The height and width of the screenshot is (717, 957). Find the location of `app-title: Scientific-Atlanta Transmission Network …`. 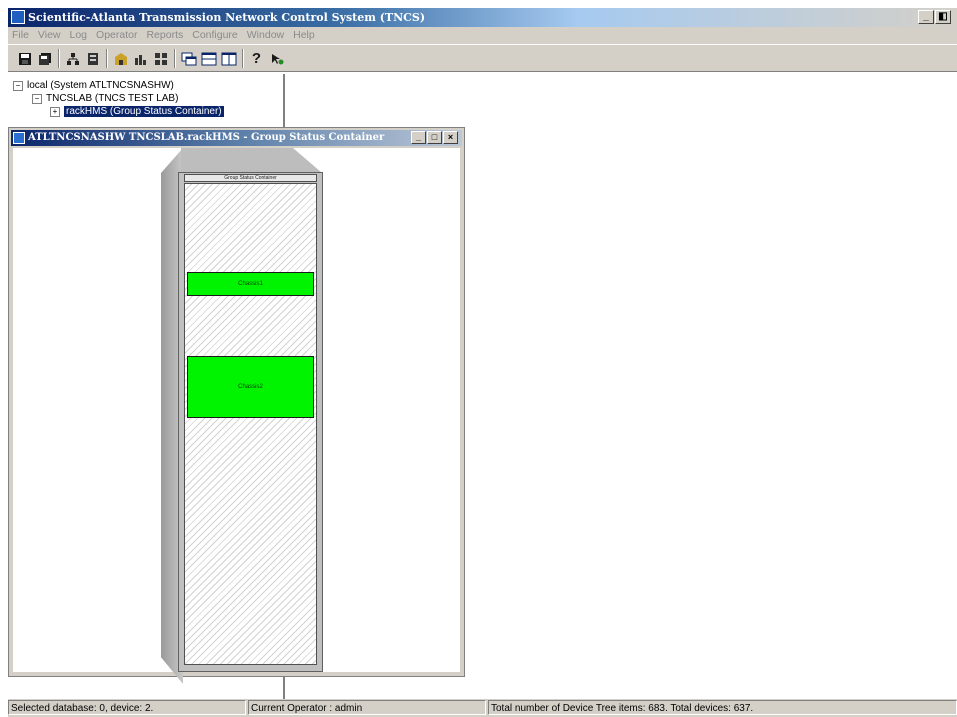

app-title: Scientific-Atlanta Transmission Network … is located at coordinates (227, 17).